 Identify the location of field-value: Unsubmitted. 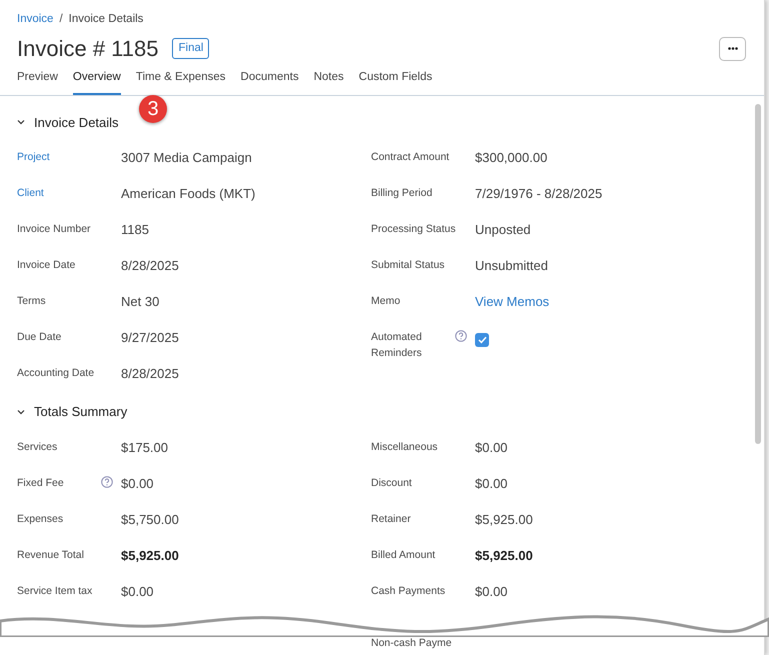
(511, 266).